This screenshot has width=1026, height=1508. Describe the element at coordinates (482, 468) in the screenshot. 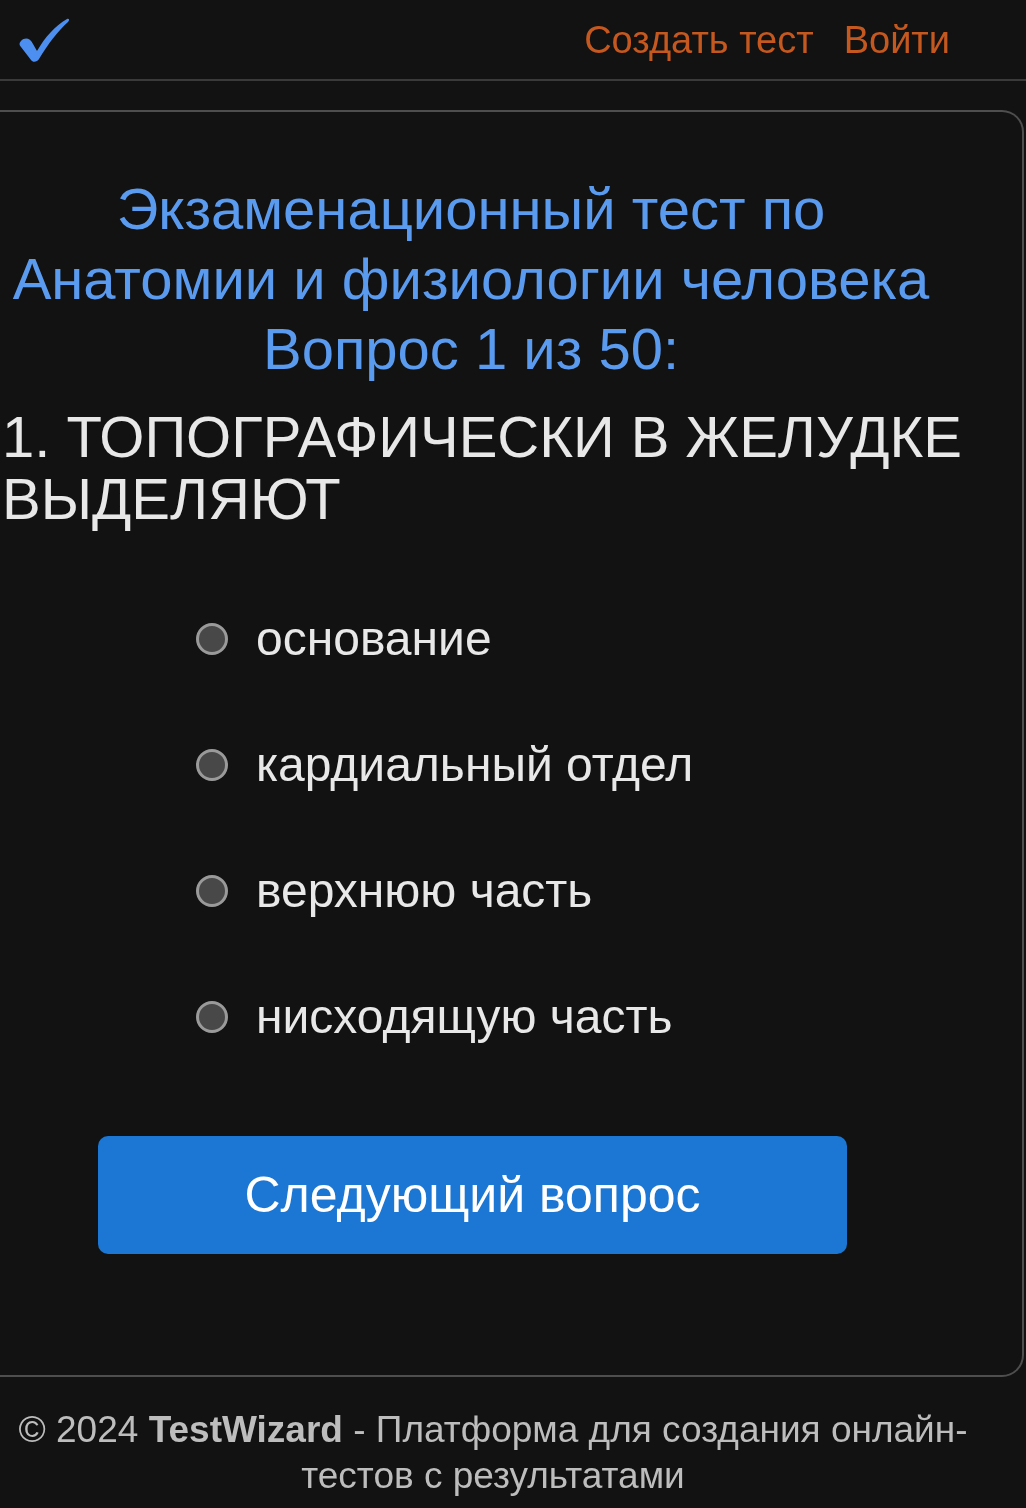

I see `question-text: 1. ТОПОГРАФИЧЕСКИ В ЖЕЛУДКЕ ВЫДЕЛЯЮТ` at that location.